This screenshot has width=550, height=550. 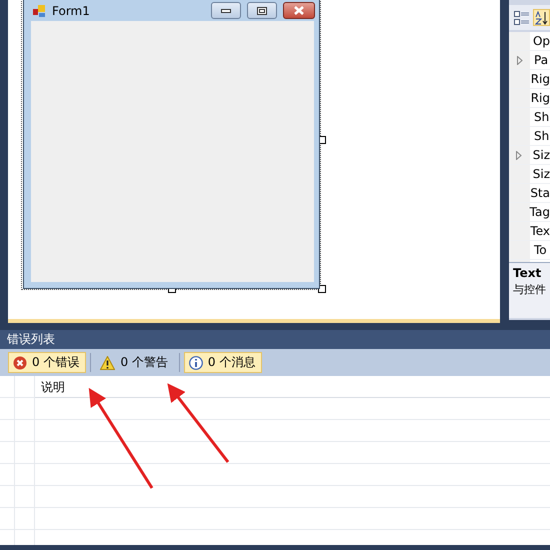 I want to click on sort-alphabetical-icon, so click(x=541, y=17).